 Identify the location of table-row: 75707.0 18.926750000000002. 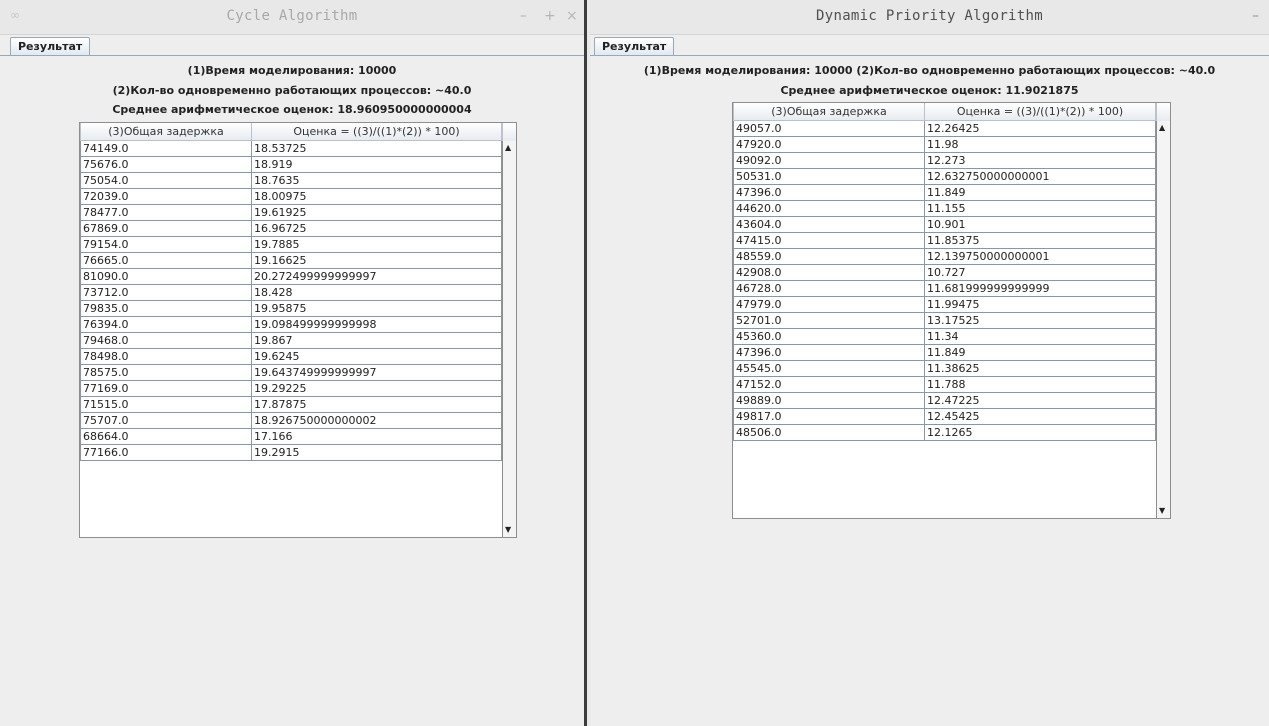
(291, 420).